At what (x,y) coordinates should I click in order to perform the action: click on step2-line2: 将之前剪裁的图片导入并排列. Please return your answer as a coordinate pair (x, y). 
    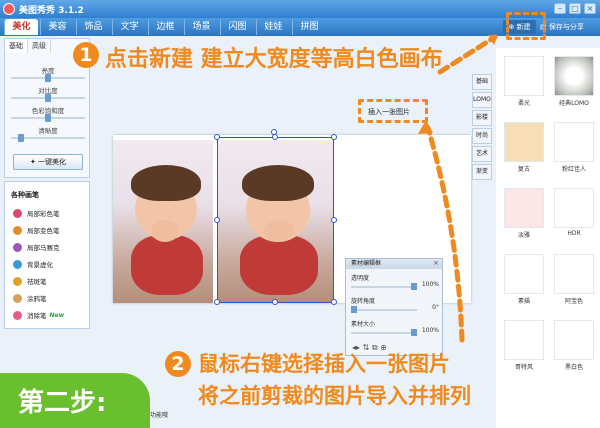
    Looking at the image, I should click on (334, 396).